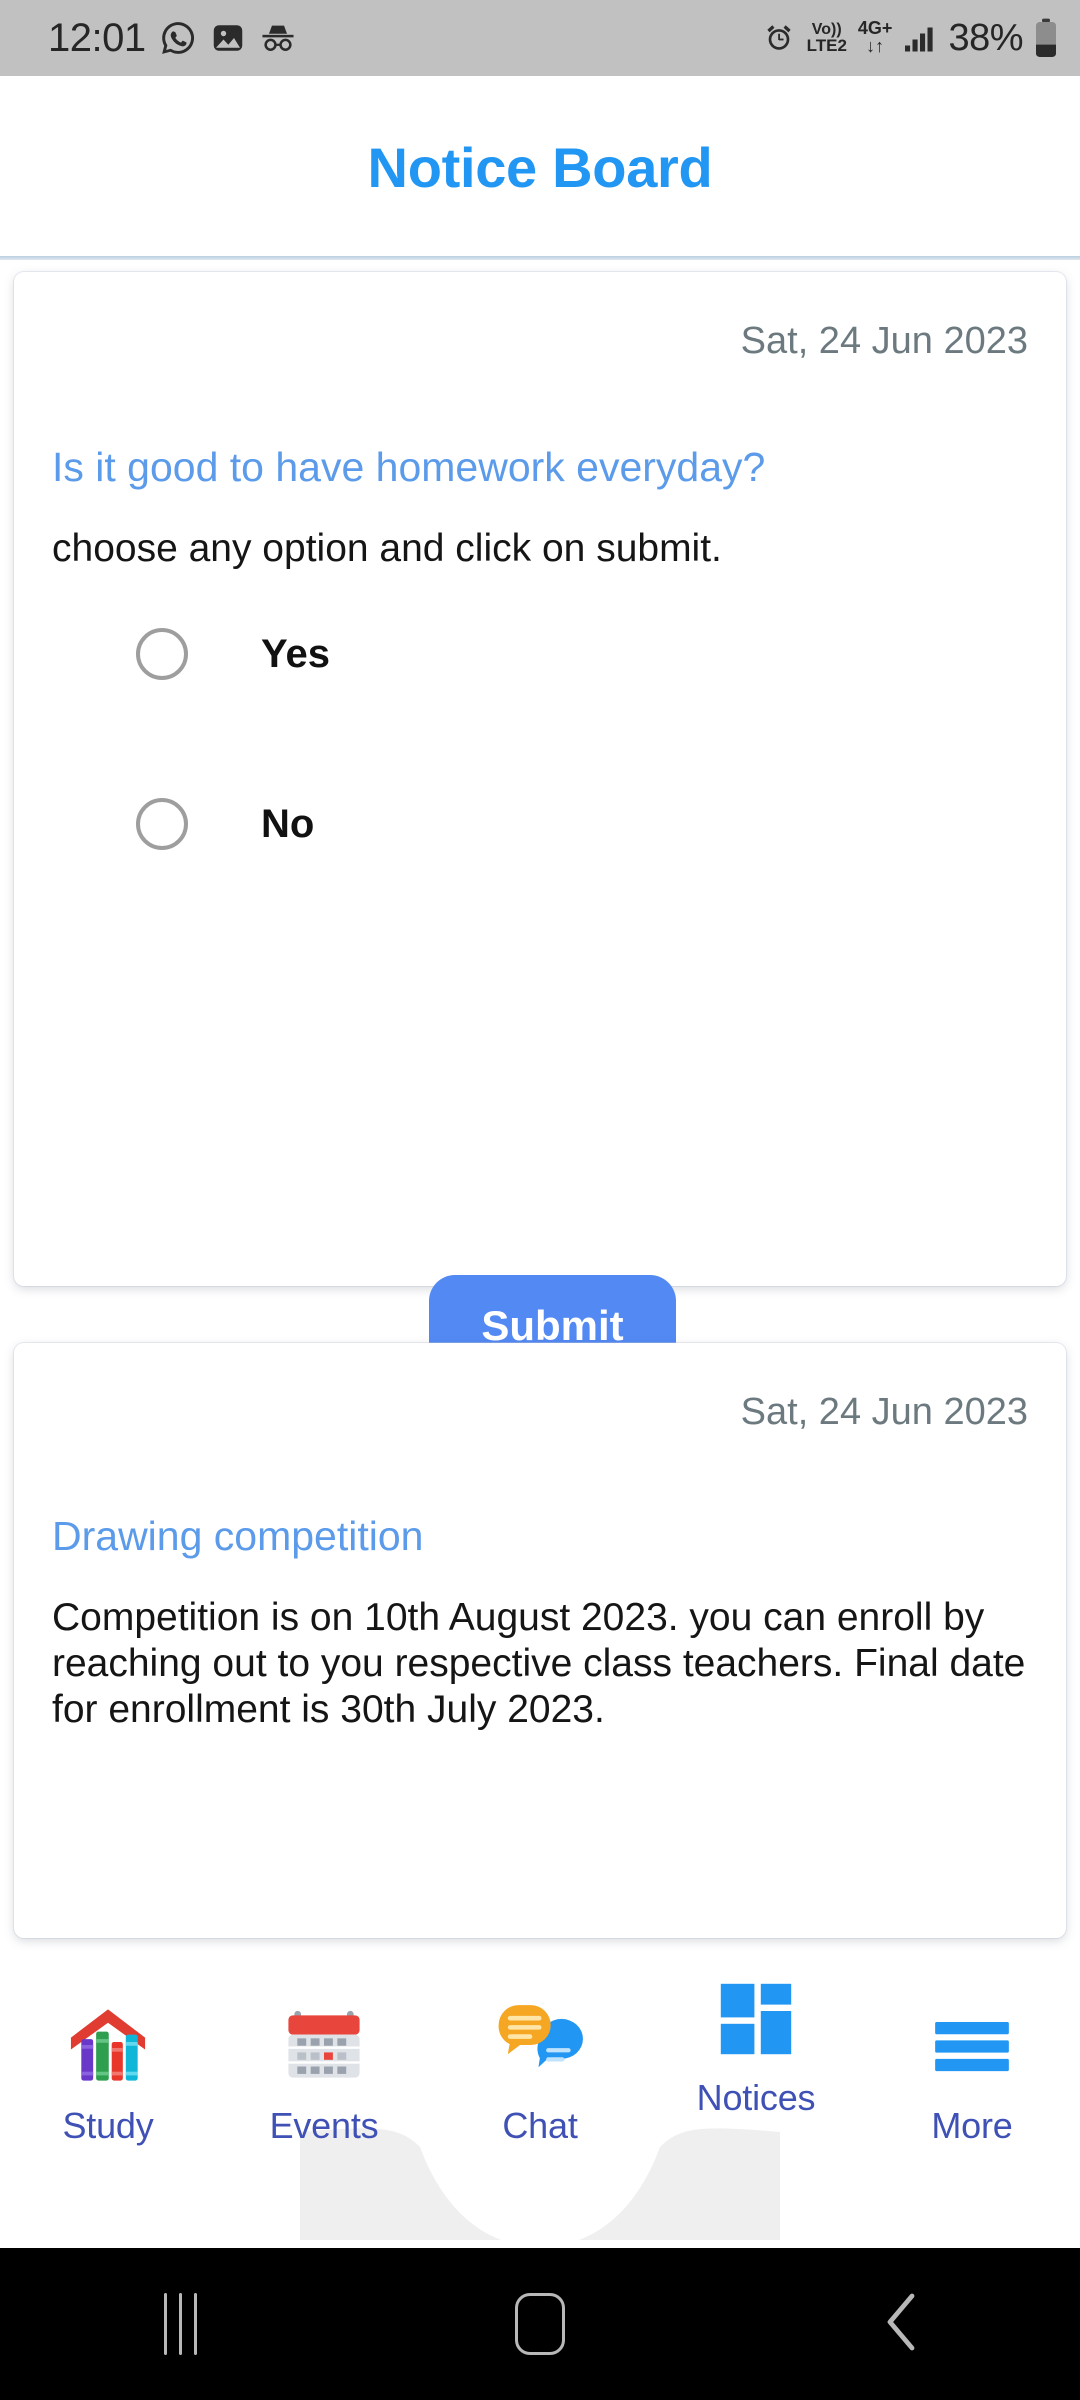  I want to click on incognito-icon, so click(278, 38).